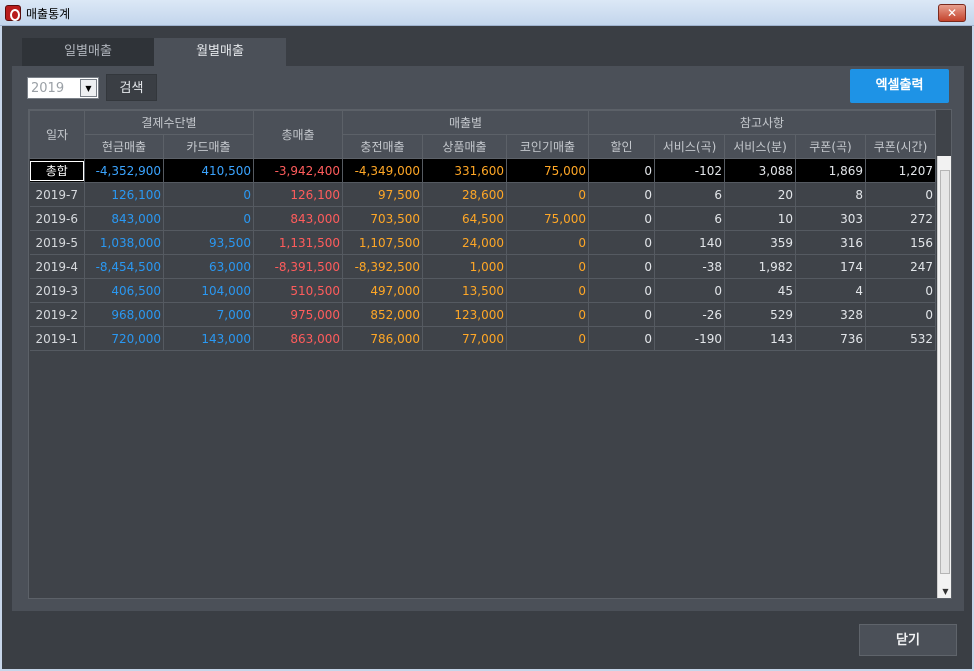 The image size is (974, 671). I want to click on col-header-charge: 충전매출, so click(382, 146).